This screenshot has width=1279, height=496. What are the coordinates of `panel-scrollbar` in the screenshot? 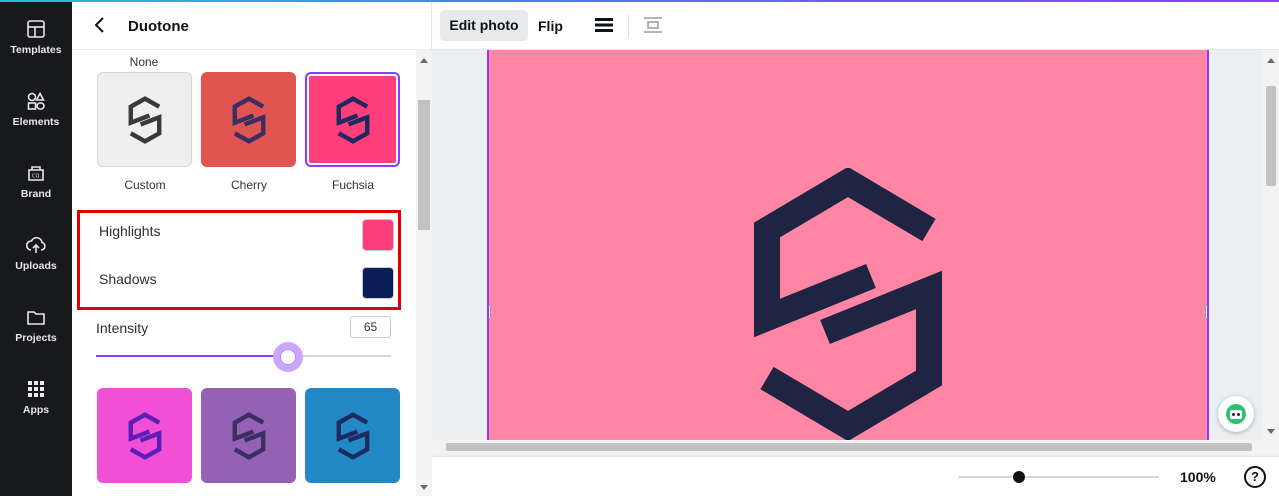 It's located at (424, 273).